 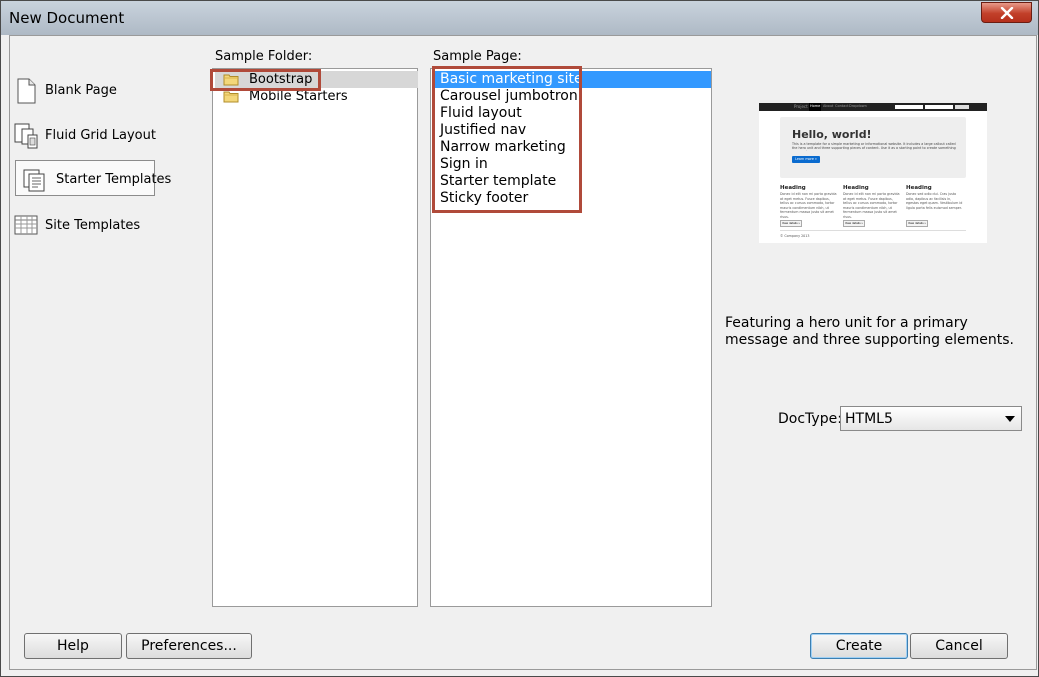 What do you see at coordinates (573, 198) in the screenshot?
I see `page-item: Sticky footer` at bounding box center [573, 198].